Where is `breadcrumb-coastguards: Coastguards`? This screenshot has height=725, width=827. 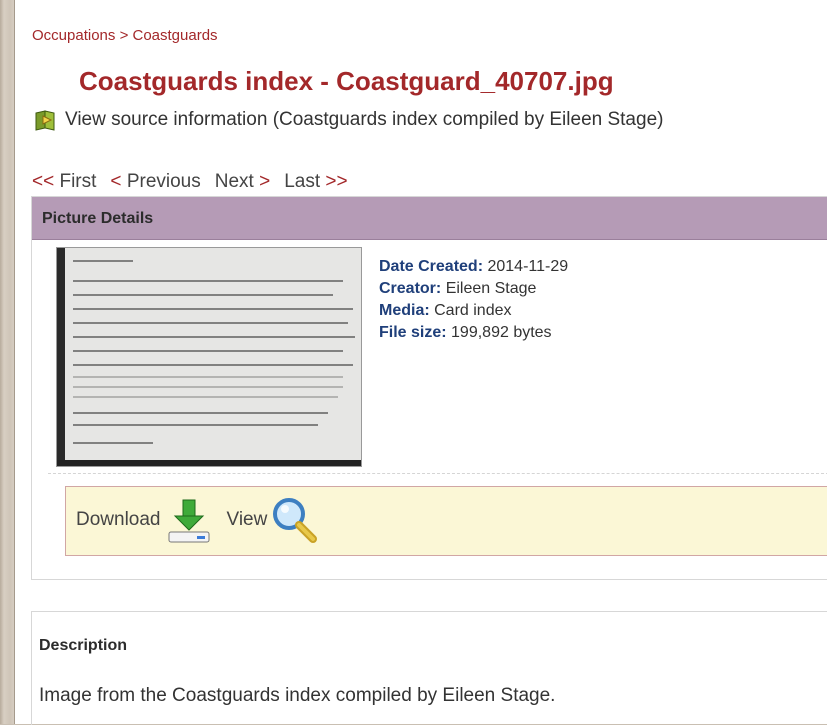 breadcrumb-coastguards: Coastguards is located at coordinates (175, 35).